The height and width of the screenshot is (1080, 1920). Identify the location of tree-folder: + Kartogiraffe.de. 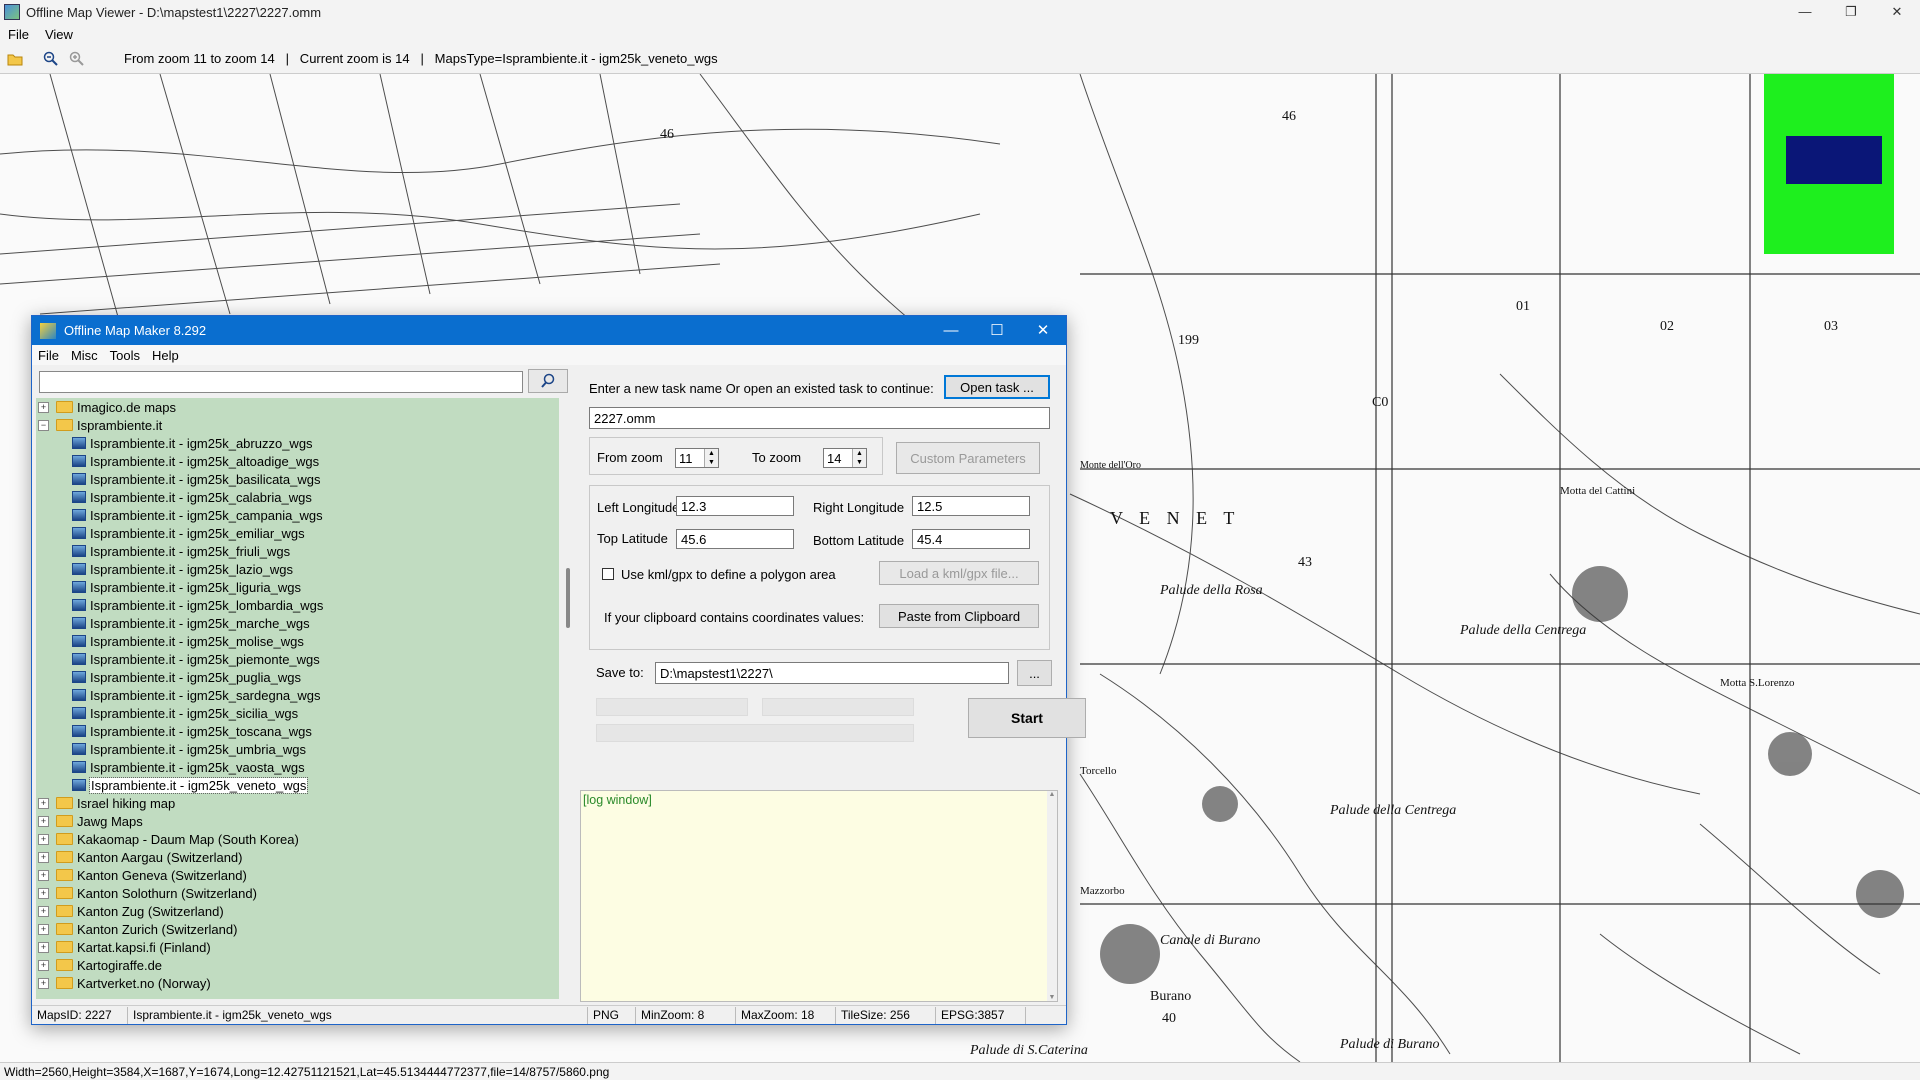
(297, 965).